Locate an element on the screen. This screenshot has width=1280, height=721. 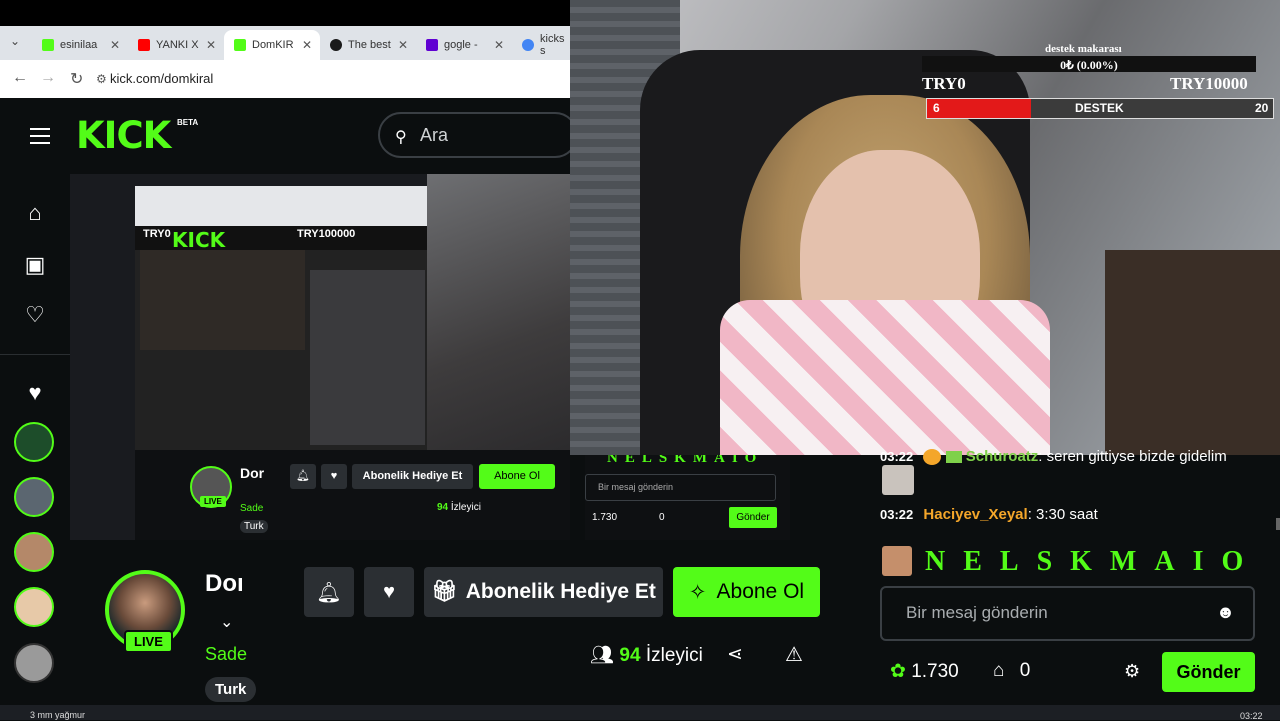
store-count: 0 is located at coordinates (1025, 670).